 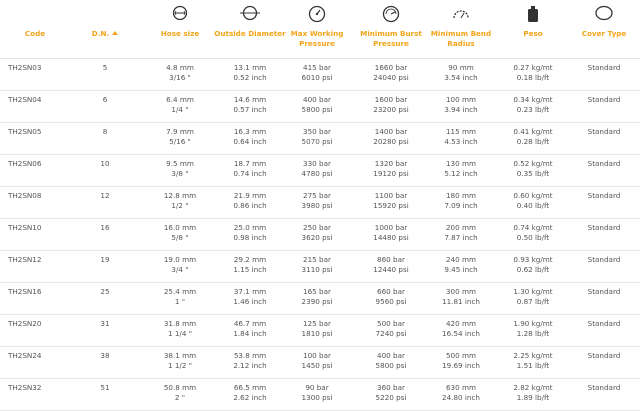 I want to click on cell-dn-value: 51, so click(x=105, y=387).